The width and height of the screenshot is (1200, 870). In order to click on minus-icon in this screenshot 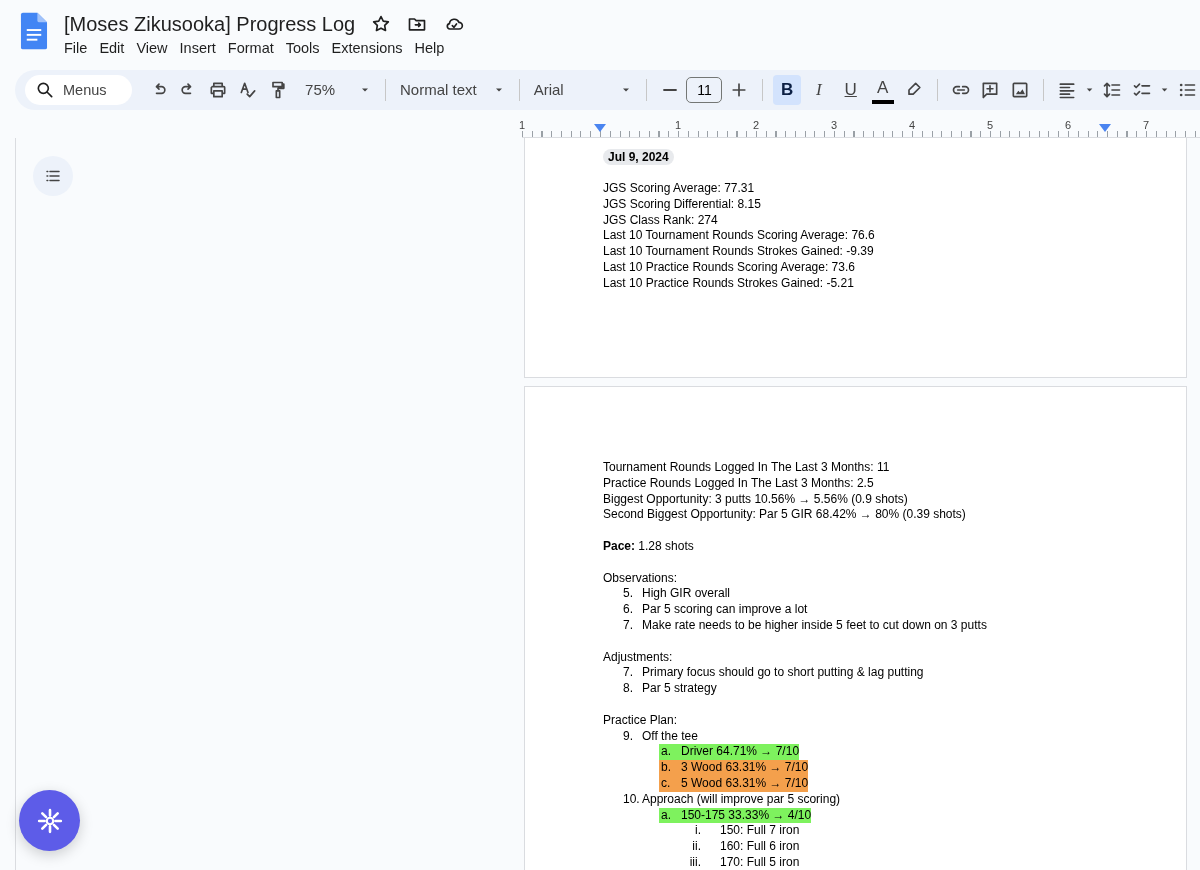, I will do `click(669, 90)`.